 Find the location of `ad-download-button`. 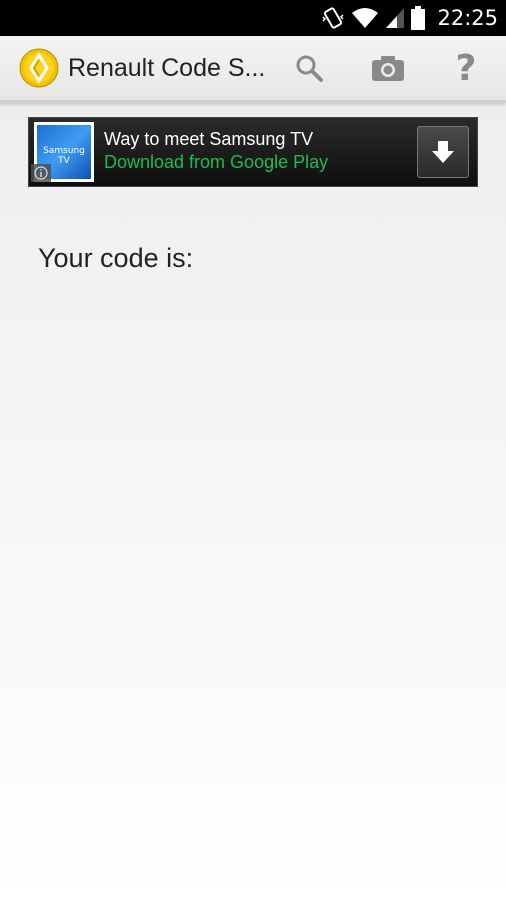

ad-download-button is located at coordinates (443, 152).